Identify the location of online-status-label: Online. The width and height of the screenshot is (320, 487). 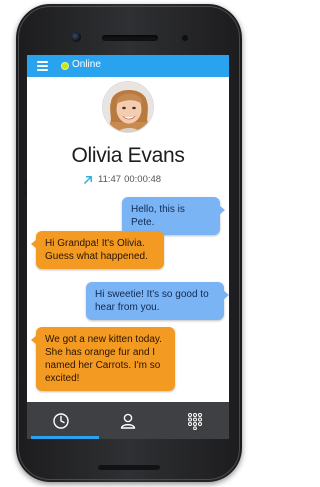
(86, 64).